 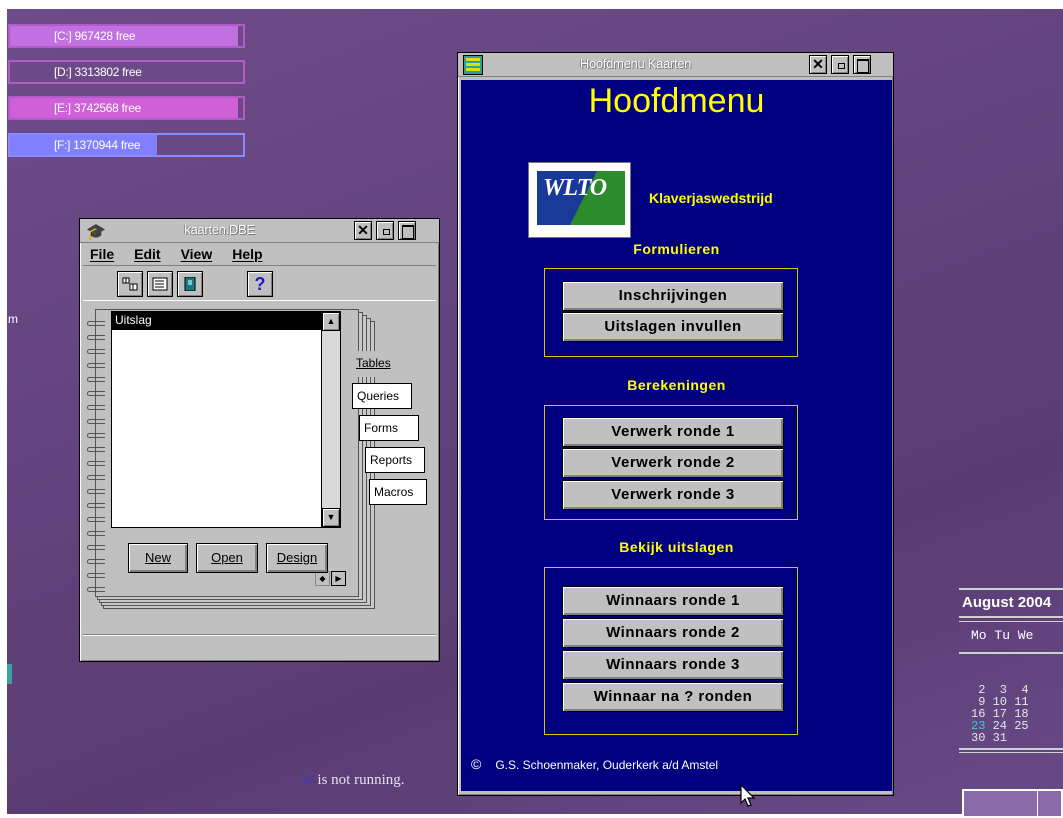 What do you see at coordinates (673, 665) in the screenshot?
I see `winnaars-ronde-3-button: Winnaars ronde 3` at bounding box center [673, 665].